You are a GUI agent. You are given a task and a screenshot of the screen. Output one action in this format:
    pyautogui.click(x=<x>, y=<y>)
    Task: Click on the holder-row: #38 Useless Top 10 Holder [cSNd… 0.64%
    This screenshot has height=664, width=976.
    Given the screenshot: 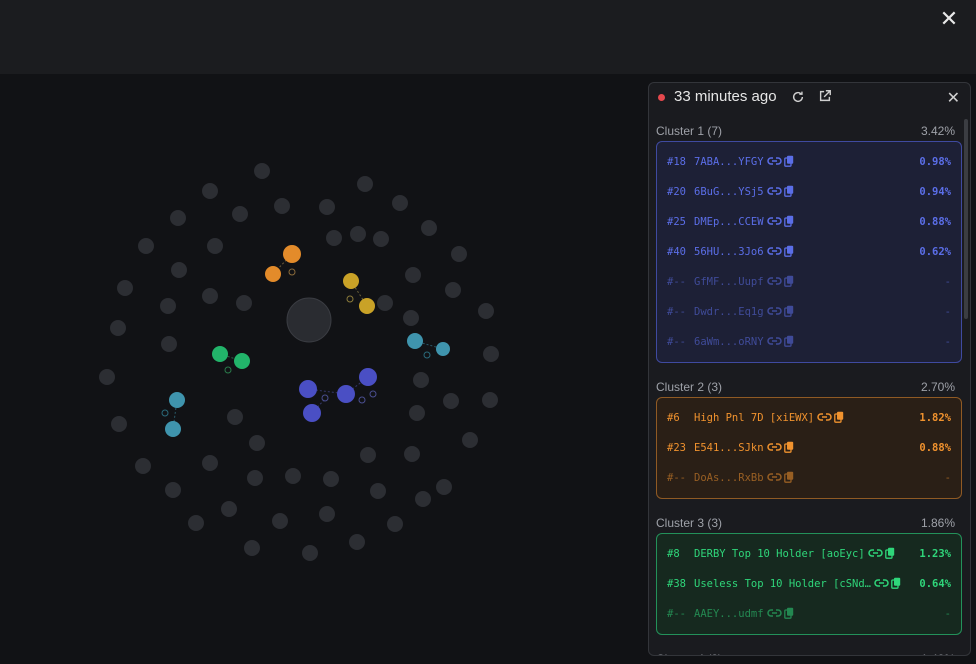 What is the action you would take?
    pyautogui.click(x=809, y=584)
    